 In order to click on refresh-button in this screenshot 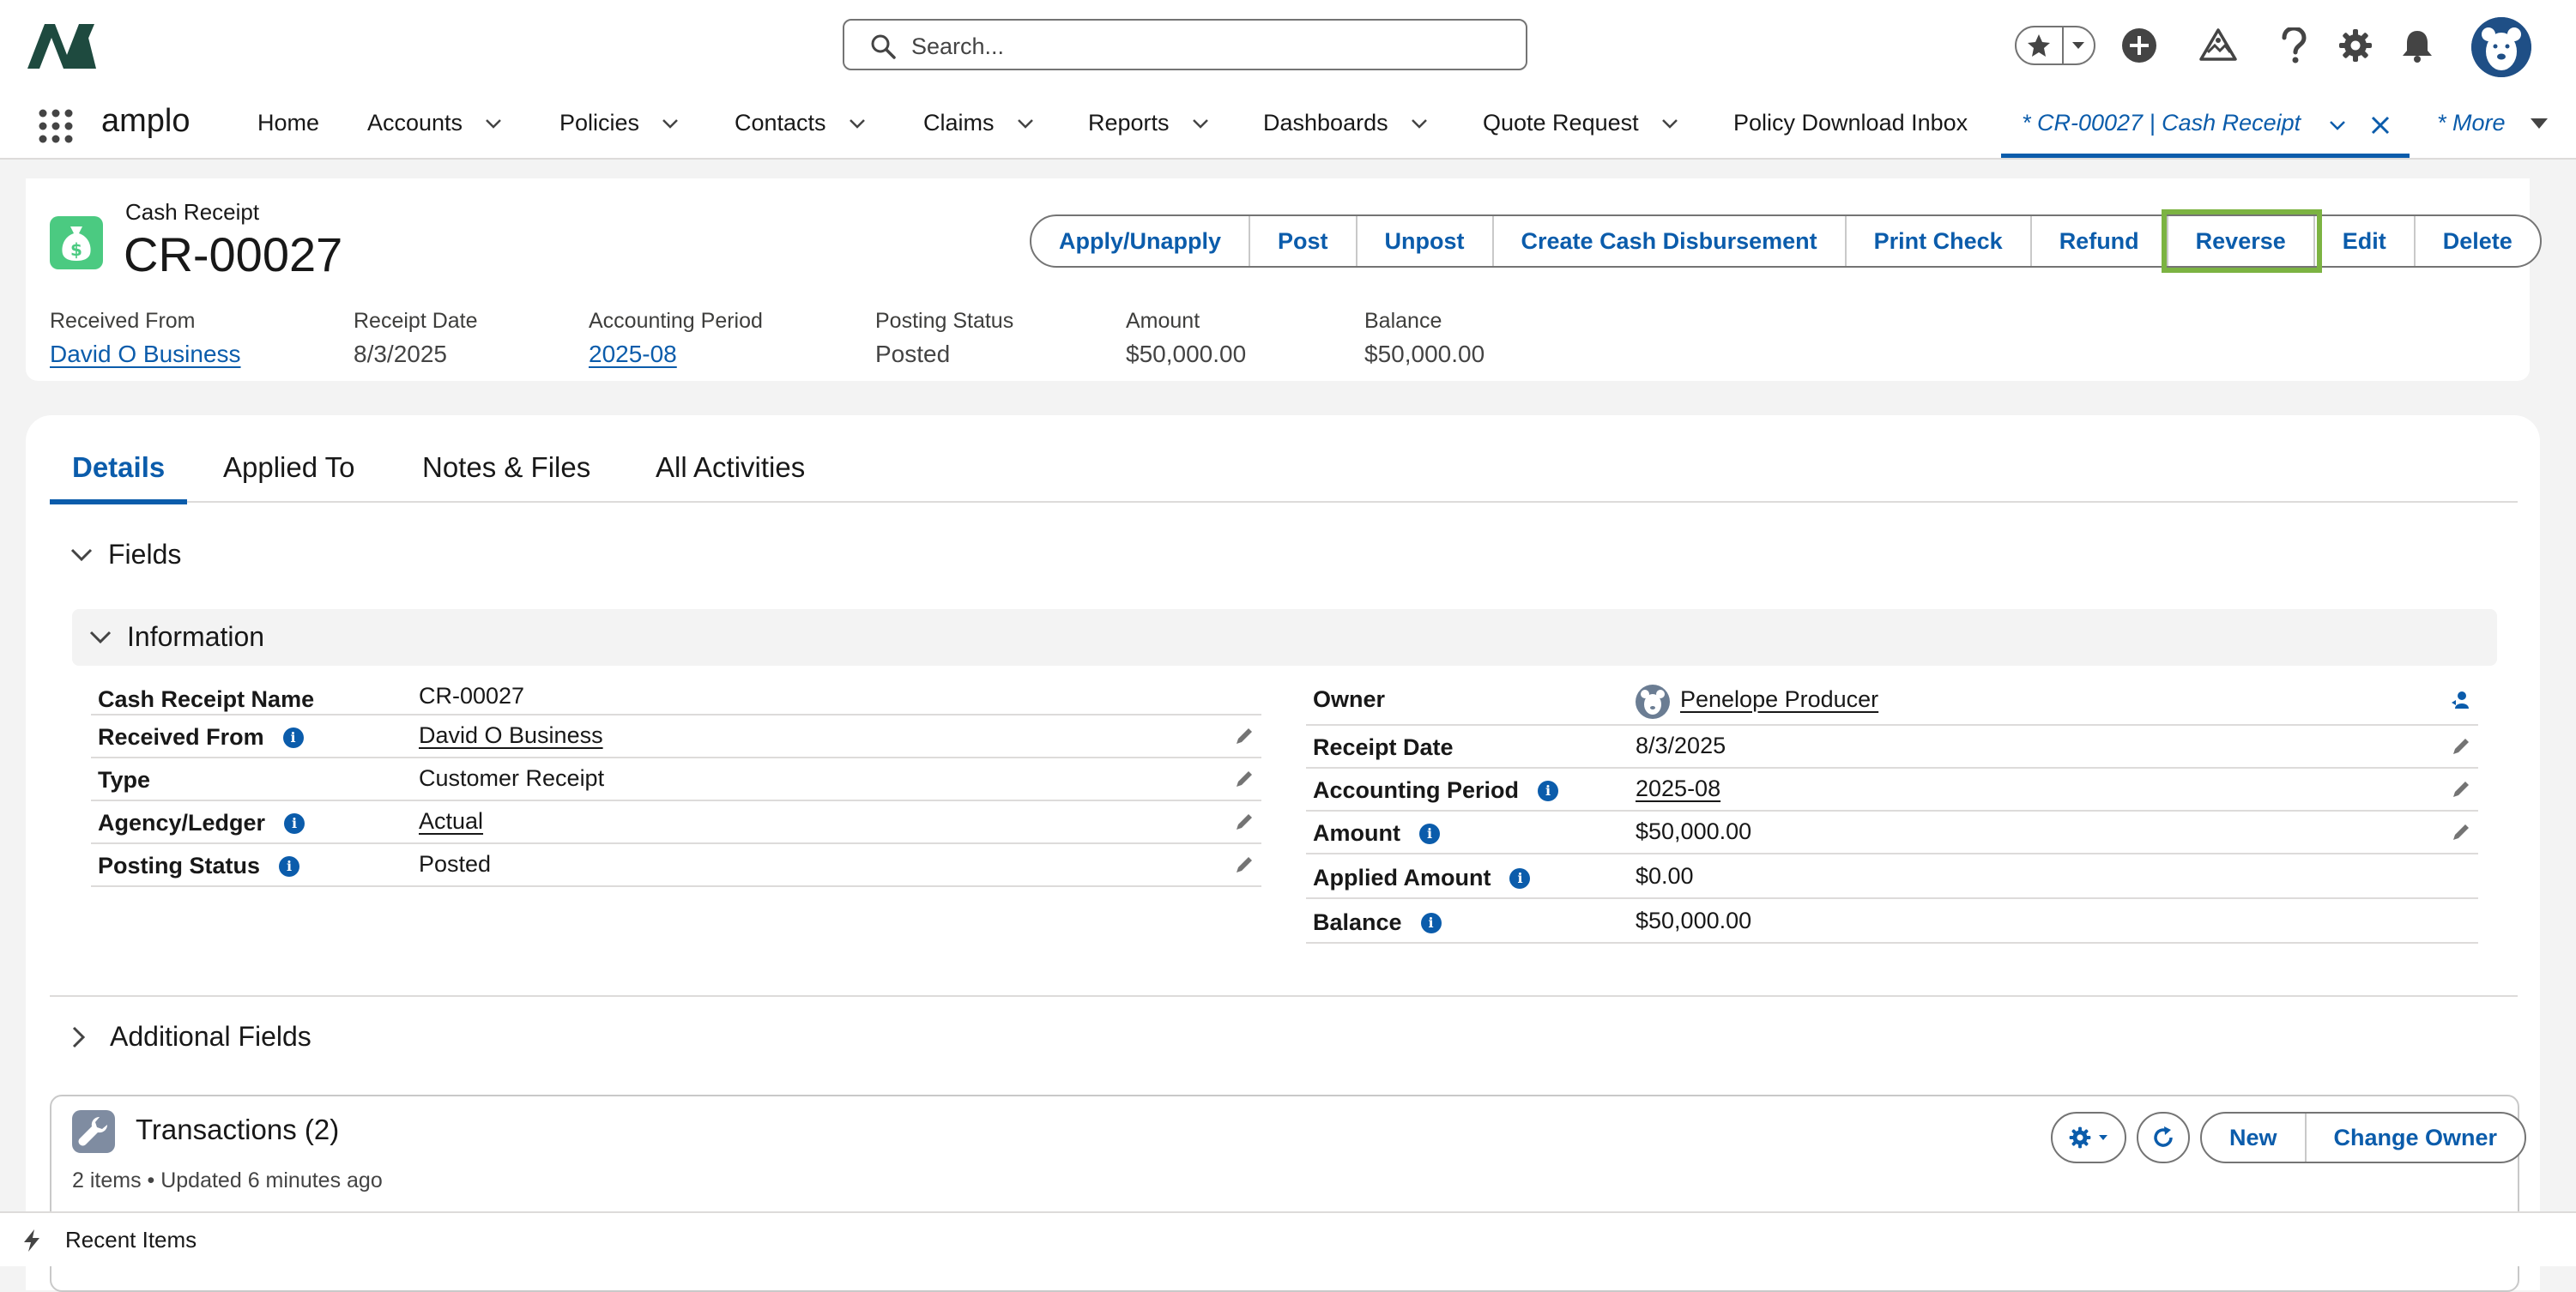, I will do `click(2163, 1137)`.